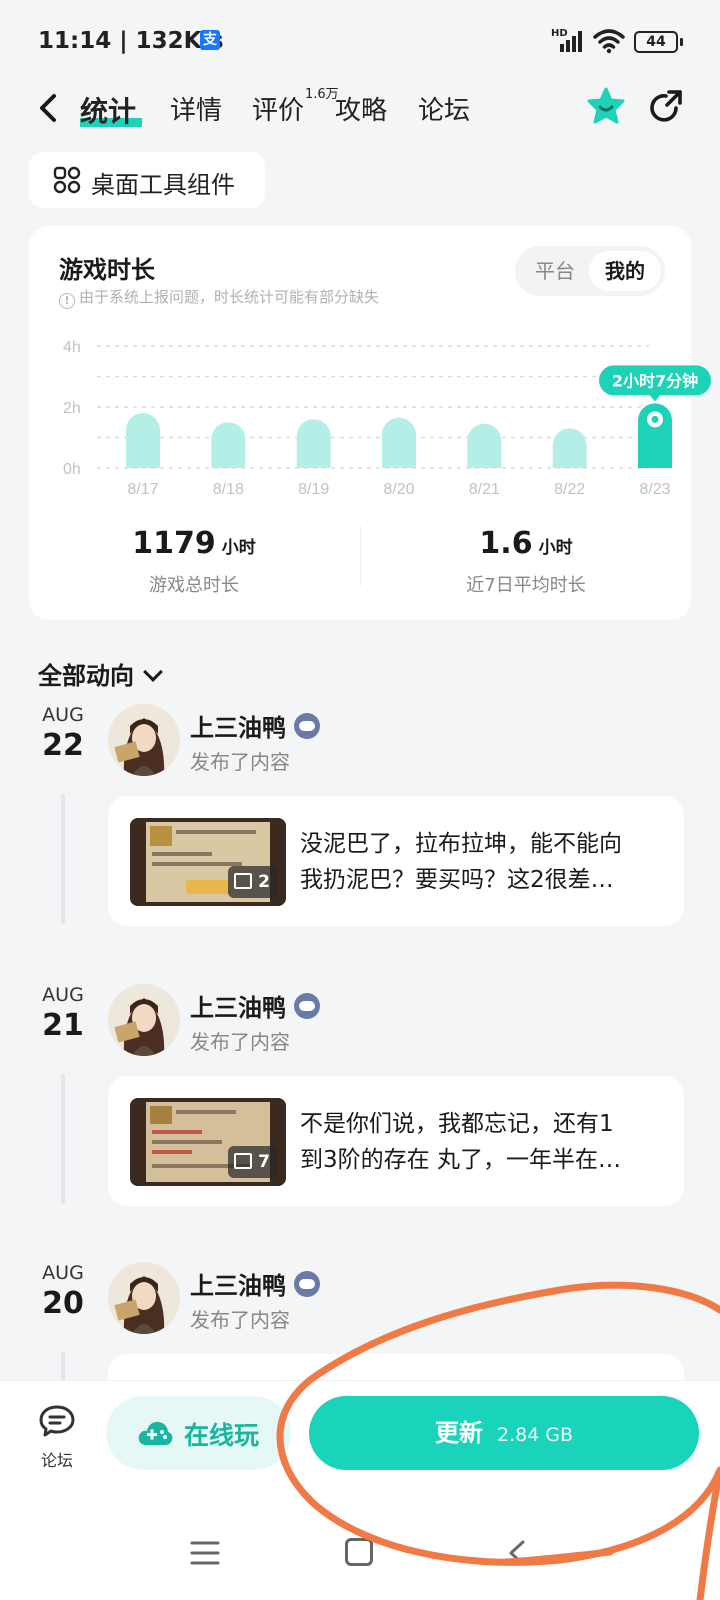 This screenshot has height=1600, width=720. What do you see at coordinates (655, 419) in the screenshot?
I see `chart-highlight-dot-center` at bounding box center [655, 419].